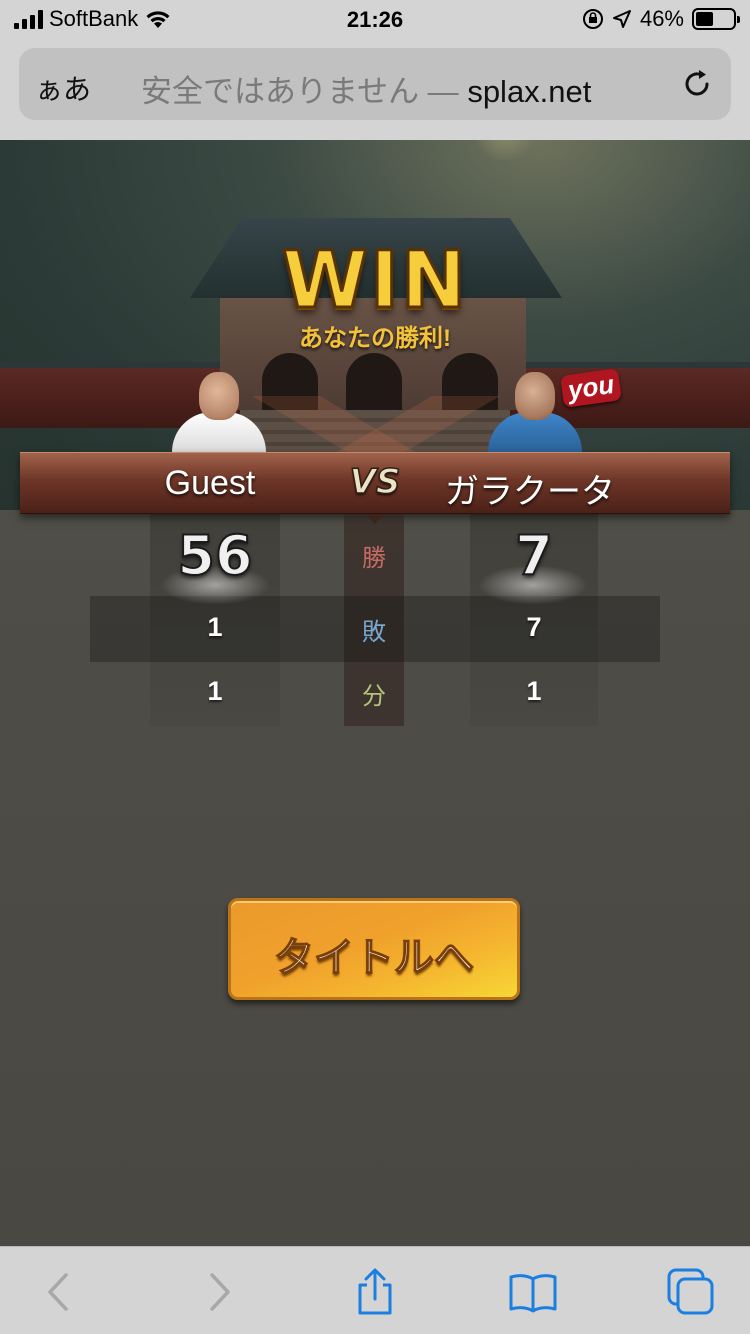  I want to click on player-draws: 1, so click(534, 691).